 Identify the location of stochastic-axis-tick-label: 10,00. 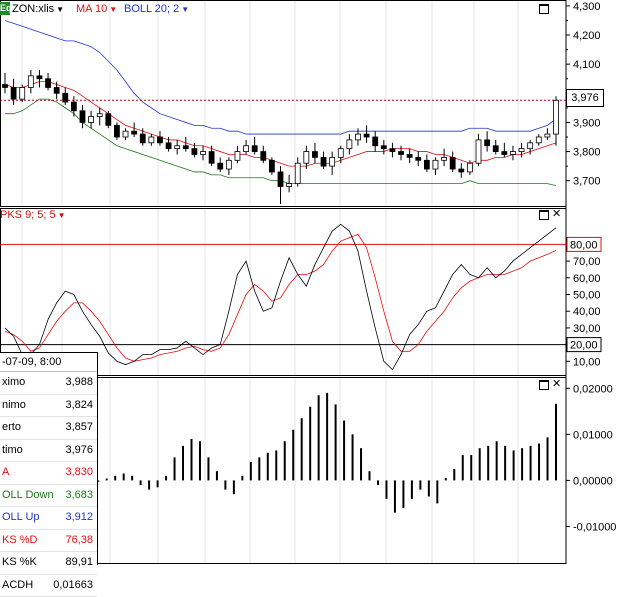
(587, 362).